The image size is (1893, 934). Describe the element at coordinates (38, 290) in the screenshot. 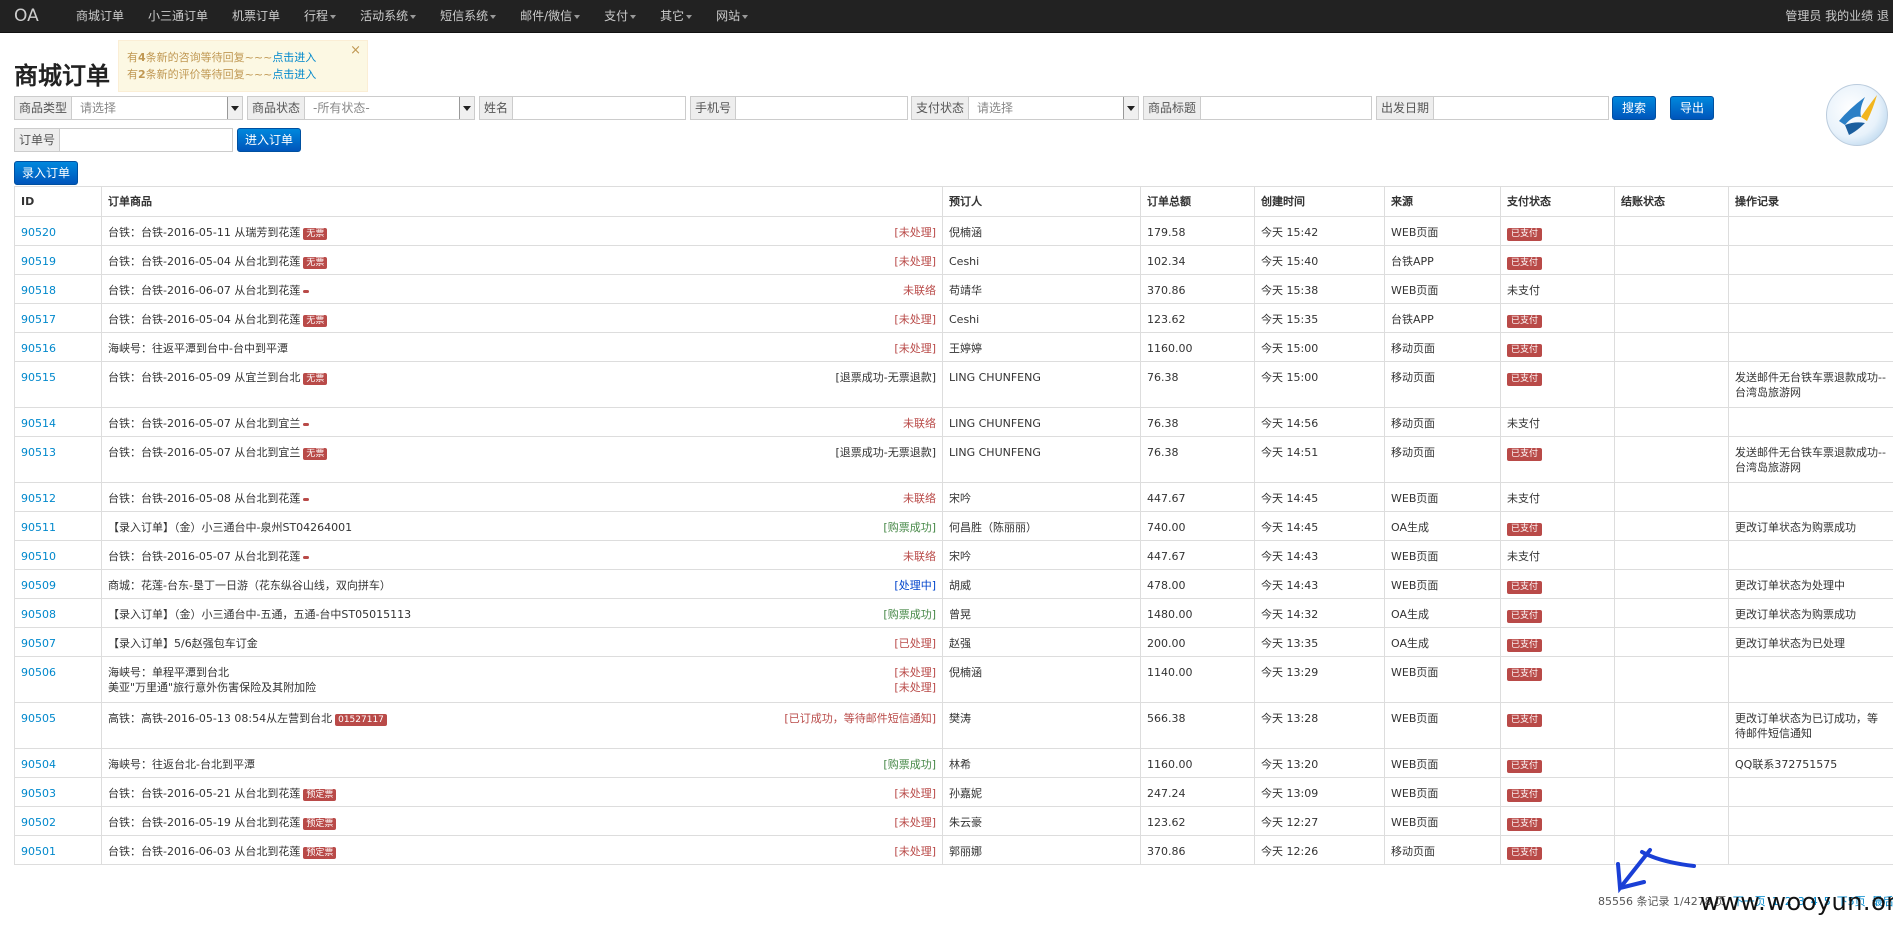

I see `order-id-link: 90518` at that location.